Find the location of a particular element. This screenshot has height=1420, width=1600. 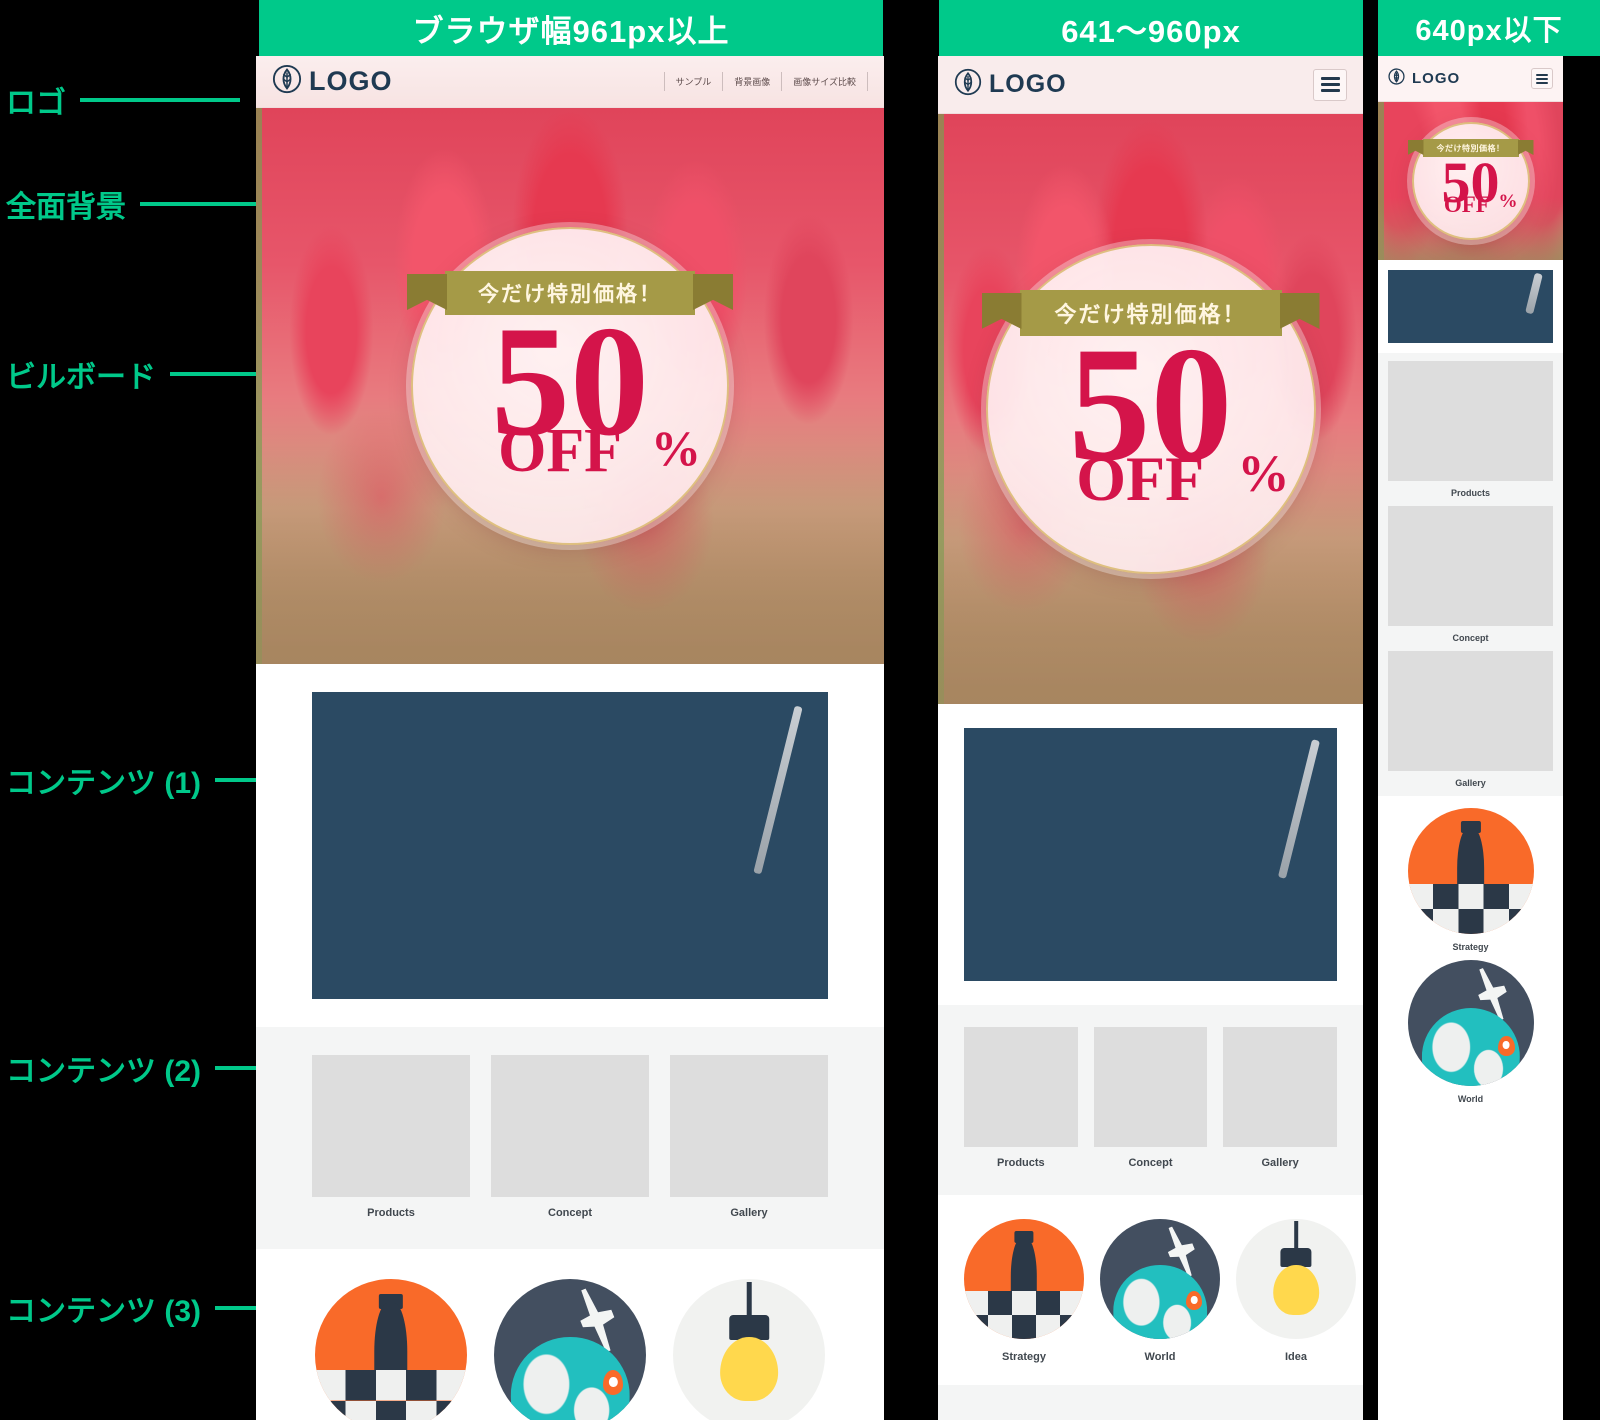

card-products-tablet: Products is located at coordinates (1021, 1098).